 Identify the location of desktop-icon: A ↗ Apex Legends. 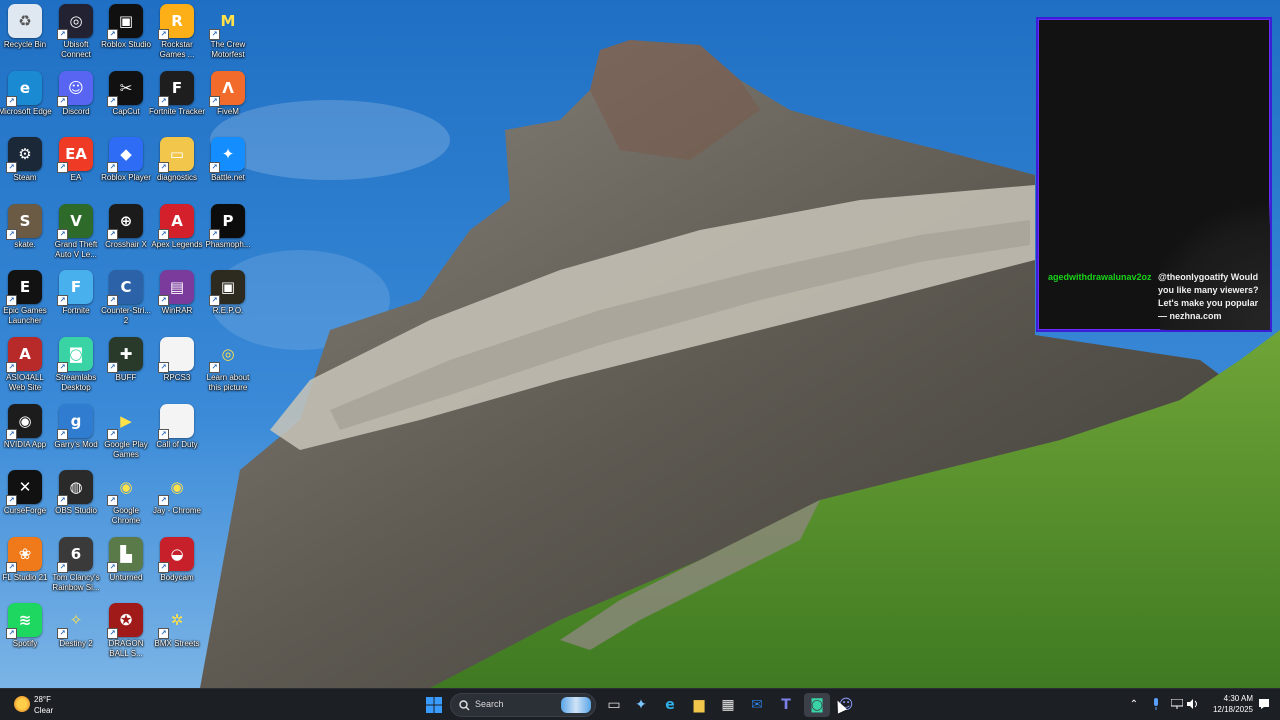
(177, 232).